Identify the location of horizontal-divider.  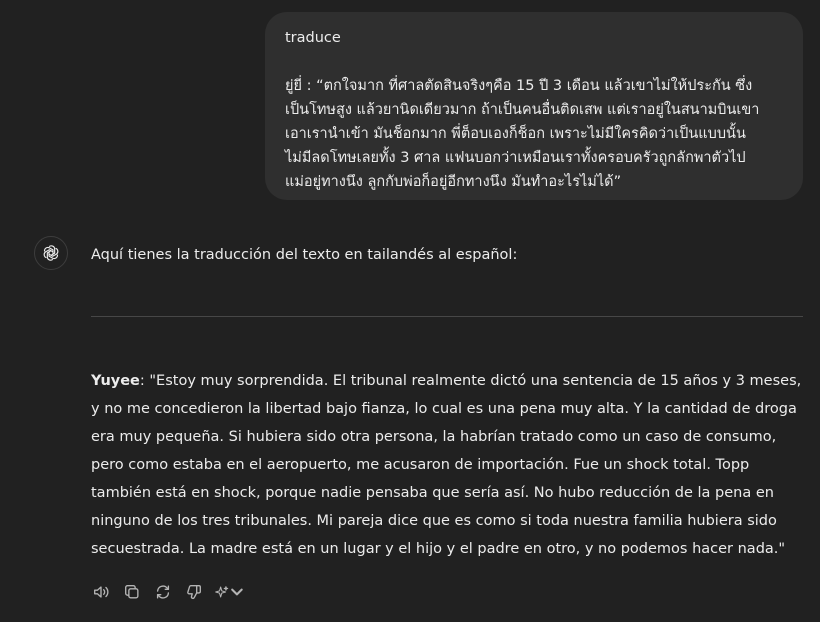
(447, 316).